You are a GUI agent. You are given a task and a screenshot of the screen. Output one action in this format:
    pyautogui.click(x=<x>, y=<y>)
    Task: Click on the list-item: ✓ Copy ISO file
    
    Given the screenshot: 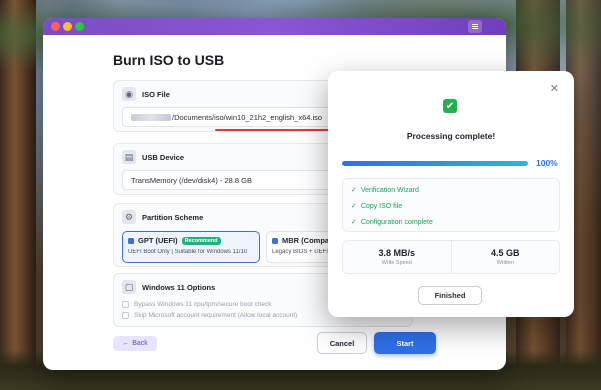 What is the action you would take?
    pyautogui.click(x=451, y=206)
    